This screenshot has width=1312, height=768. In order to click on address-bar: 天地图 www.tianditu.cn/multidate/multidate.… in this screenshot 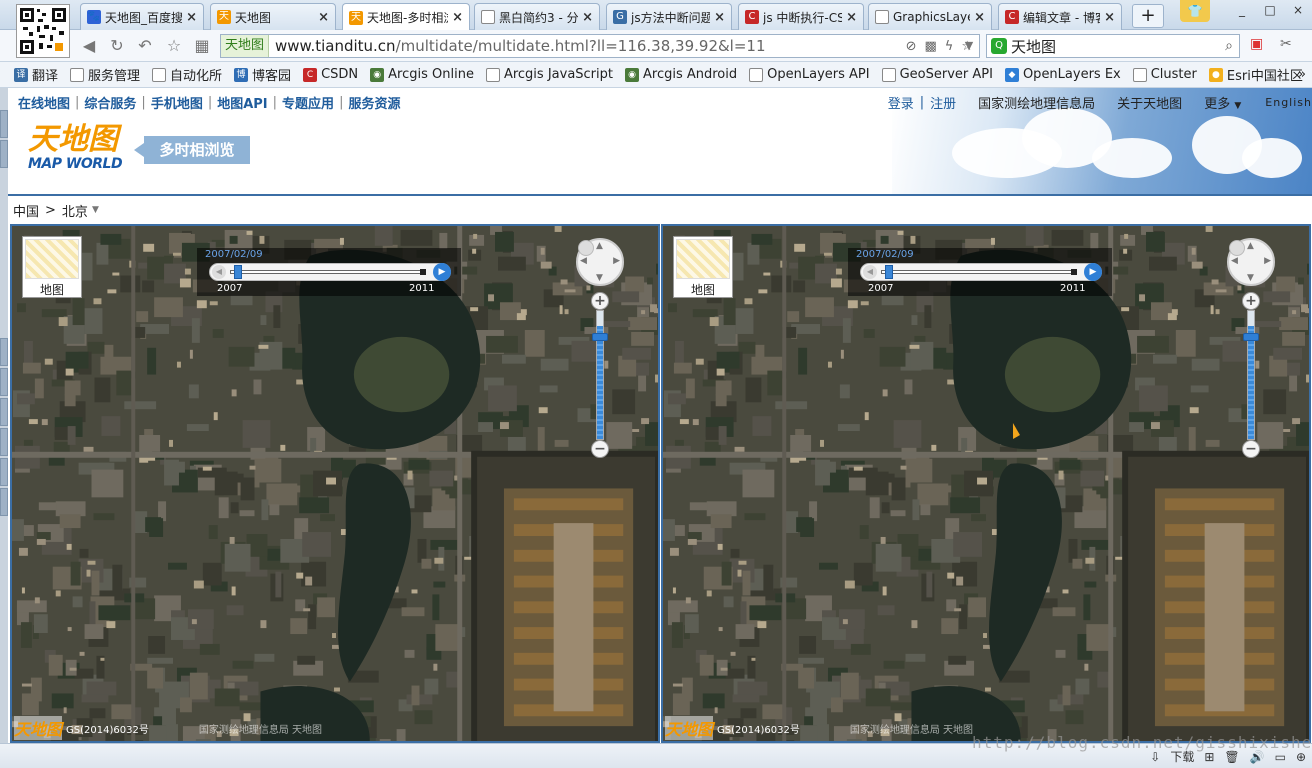, I will do `click(600, 46)`.